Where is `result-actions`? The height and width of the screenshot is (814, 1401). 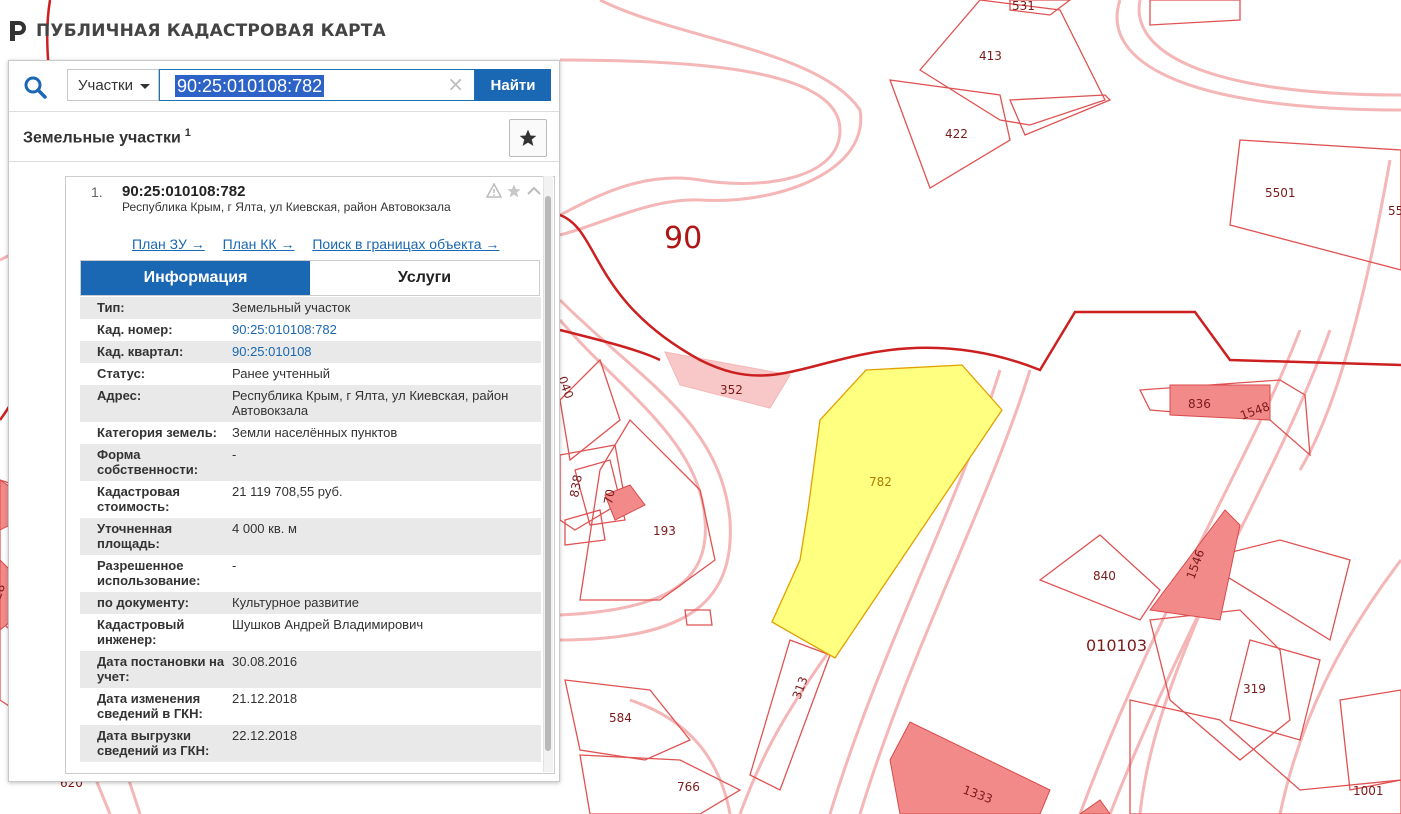 result-actions is located at coordinates (514, 191).